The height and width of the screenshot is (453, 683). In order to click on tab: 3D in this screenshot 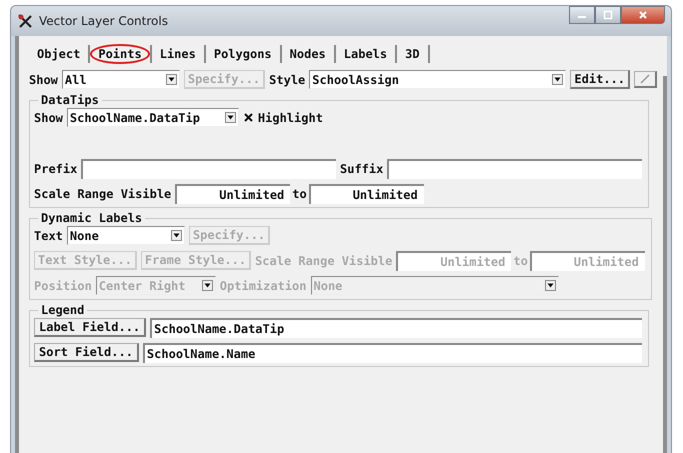, I will do `click(412, 54)`.